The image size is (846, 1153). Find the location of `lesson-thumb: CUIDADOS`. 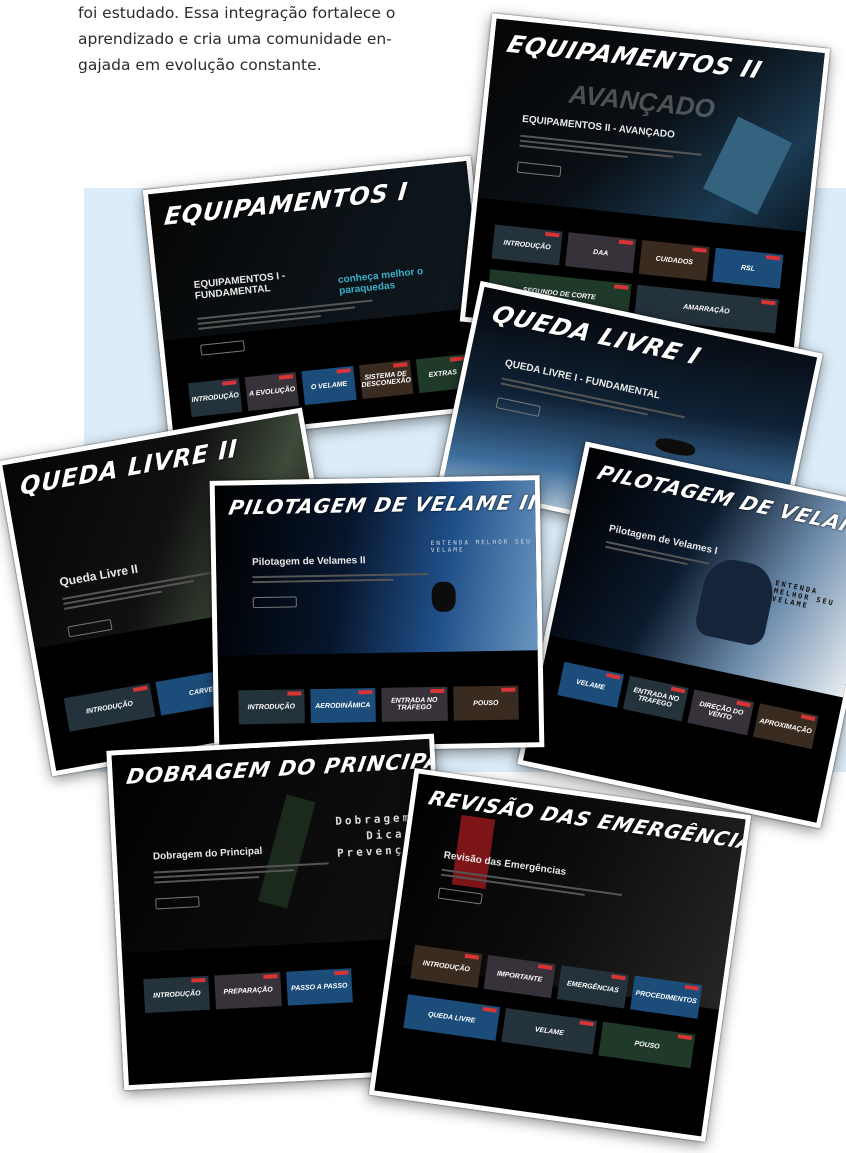

lesson-thumb: CUIDADOS is located at coordinates (674, 260).